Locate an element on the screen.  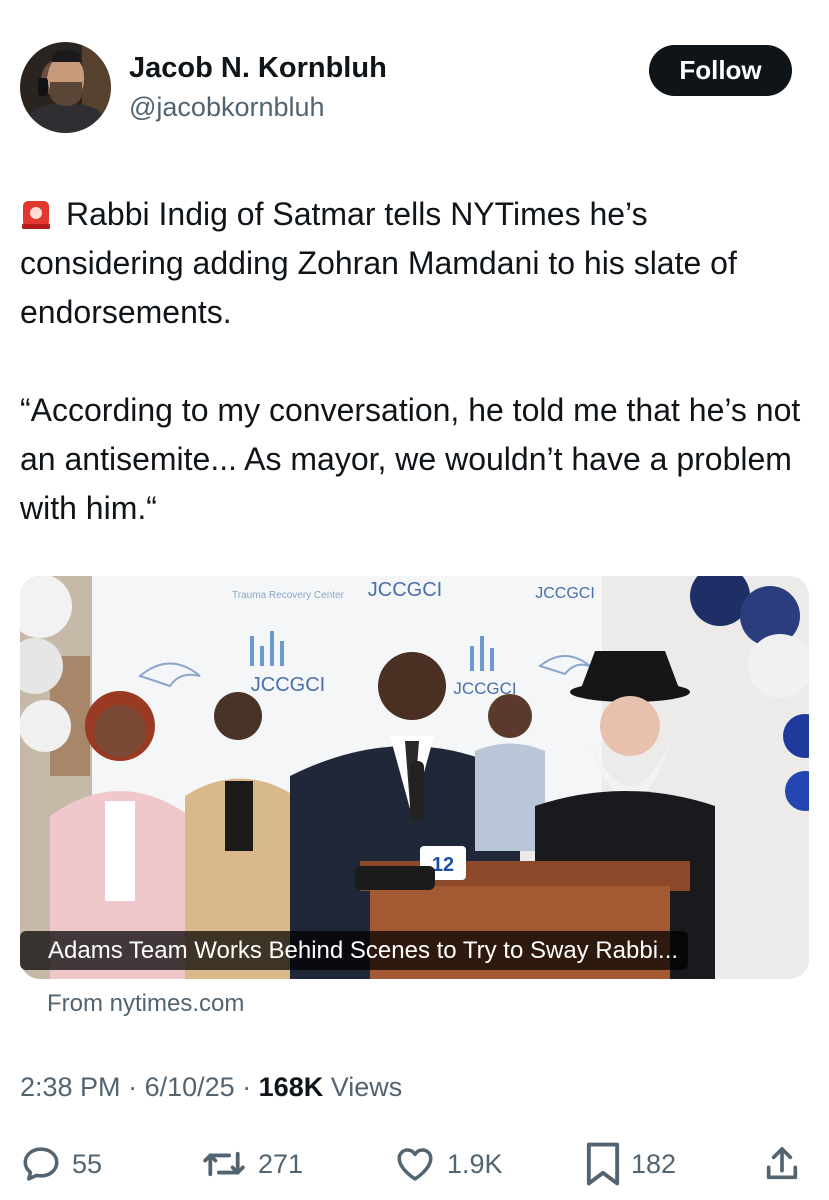
rotating-light-icon is located at coordinates (36, 213).